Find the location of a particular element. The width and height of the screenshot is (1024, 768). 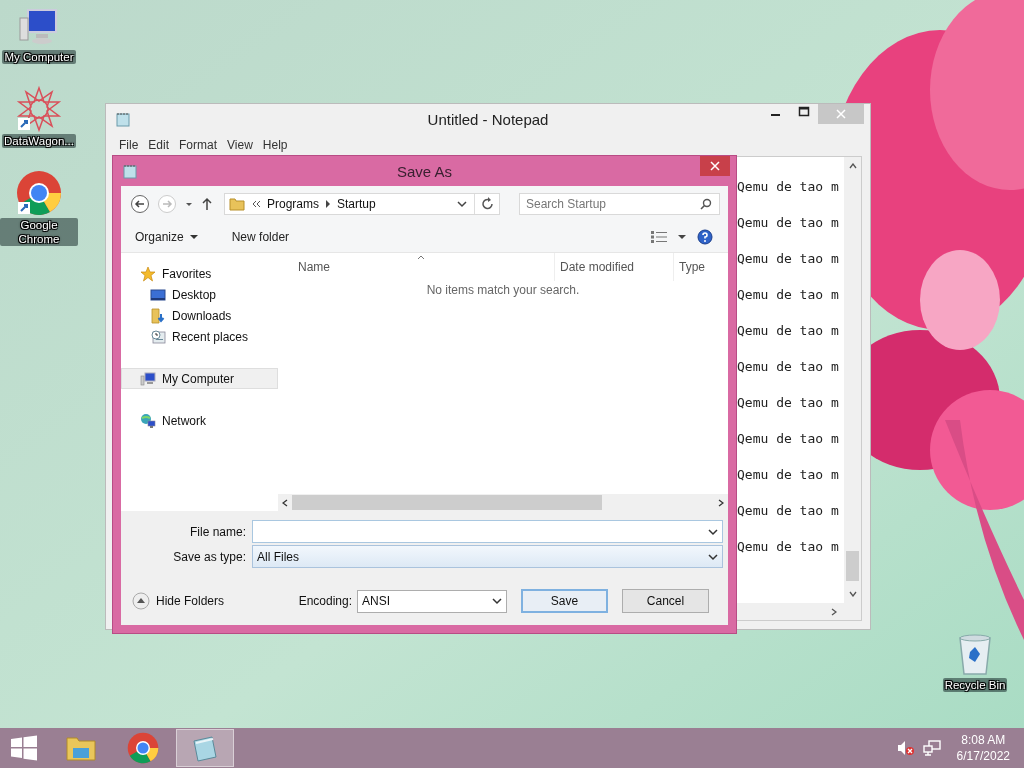

file-name-field is located at coordinates (487, 531).